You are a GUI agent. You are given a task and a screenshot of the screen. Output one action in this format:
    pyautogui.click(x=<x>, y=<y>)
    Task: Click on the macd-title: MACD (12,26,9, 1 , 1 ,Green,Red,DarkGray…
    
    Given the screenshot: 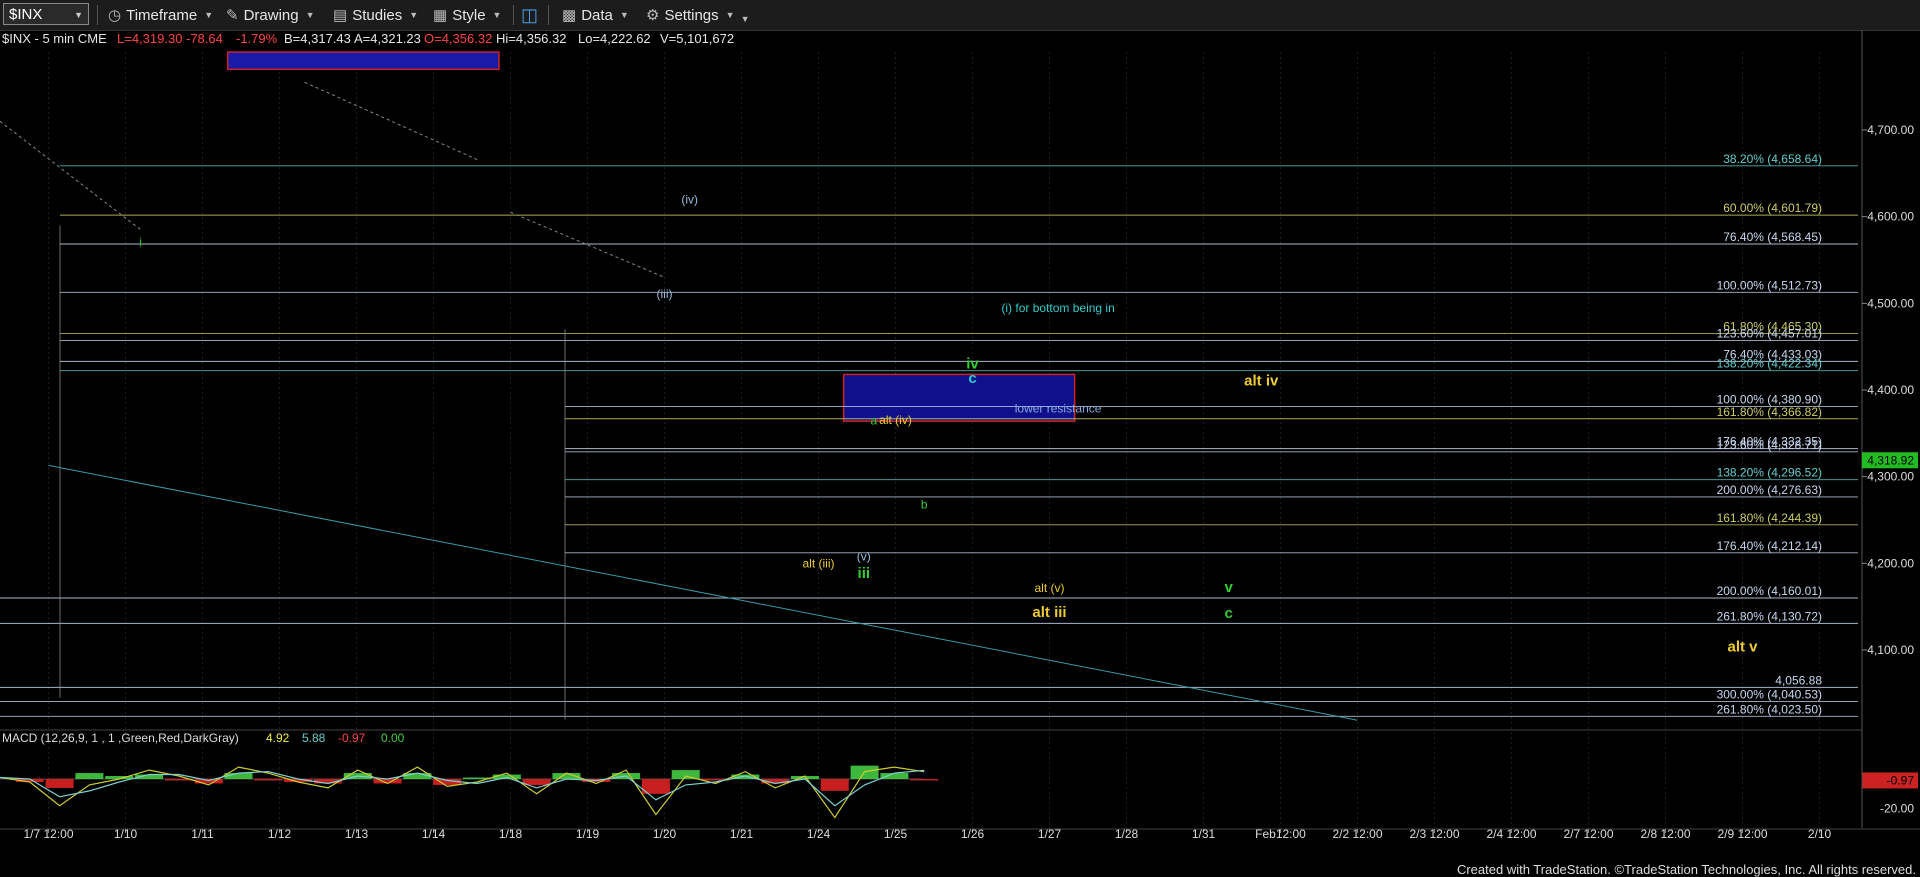 What is the action you would take?
    pyautogui.click(x=120, y=738)
    